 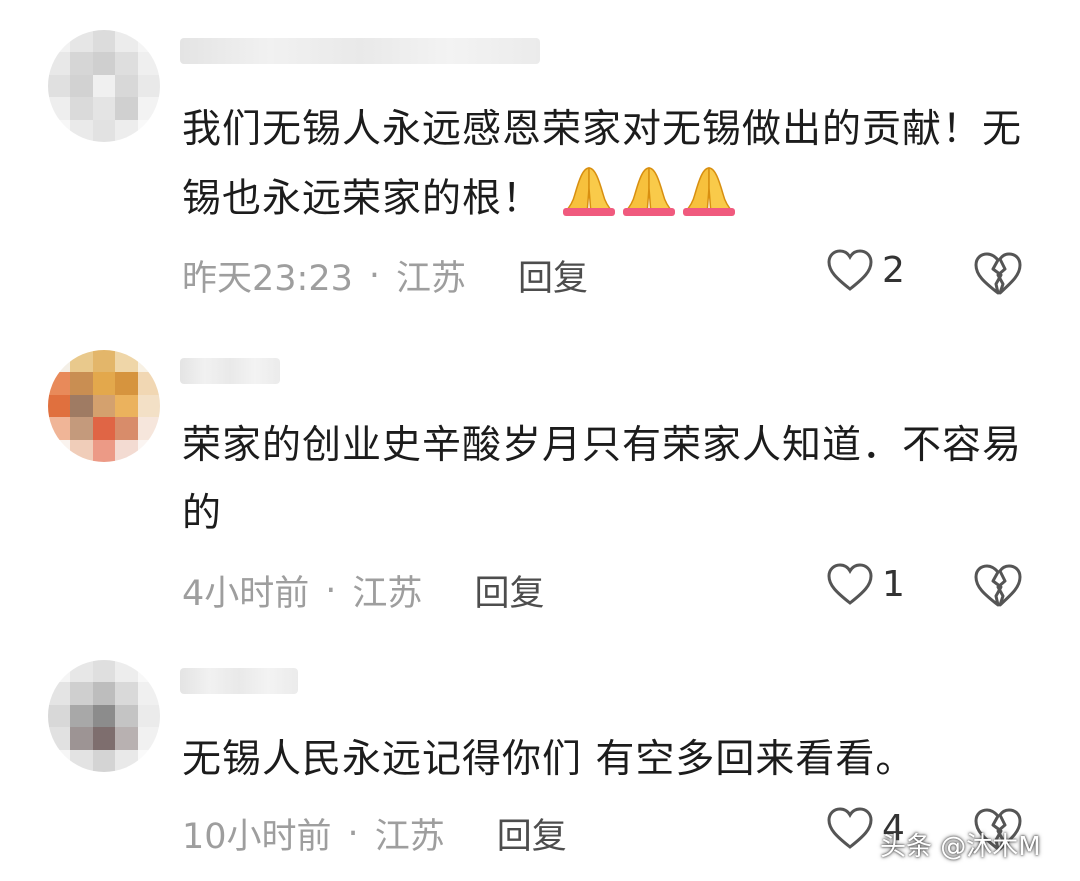 What do you see at coordinates (893, 270) in the screenshot?
I see `like-count: 2` at bounding box center [893, 270].